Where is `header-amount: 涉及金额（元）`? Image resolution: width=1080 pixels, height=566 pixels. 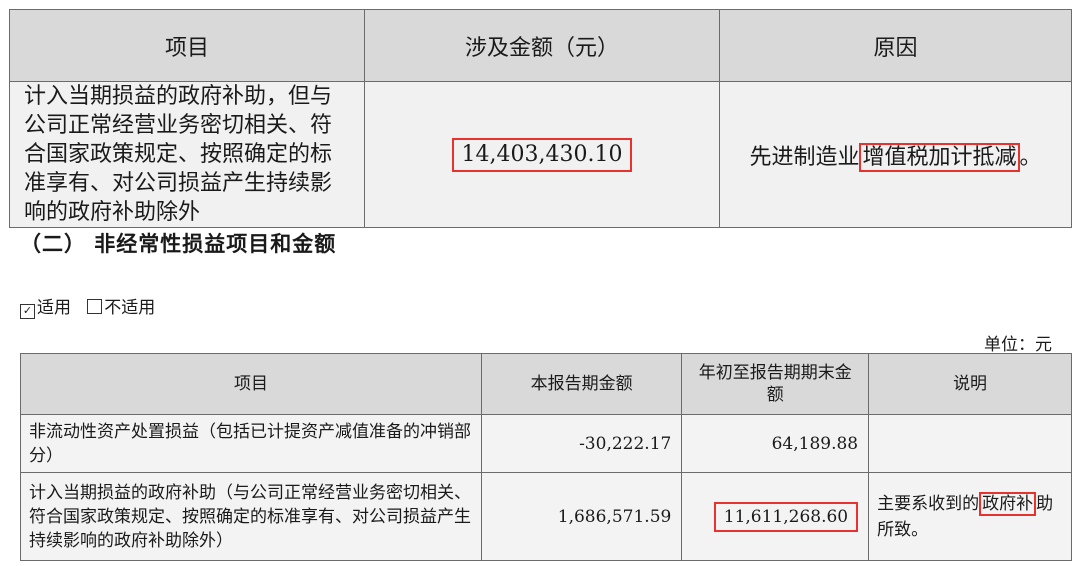
header-amount: 涉及金额（元） is located at coordinates (542, 45).